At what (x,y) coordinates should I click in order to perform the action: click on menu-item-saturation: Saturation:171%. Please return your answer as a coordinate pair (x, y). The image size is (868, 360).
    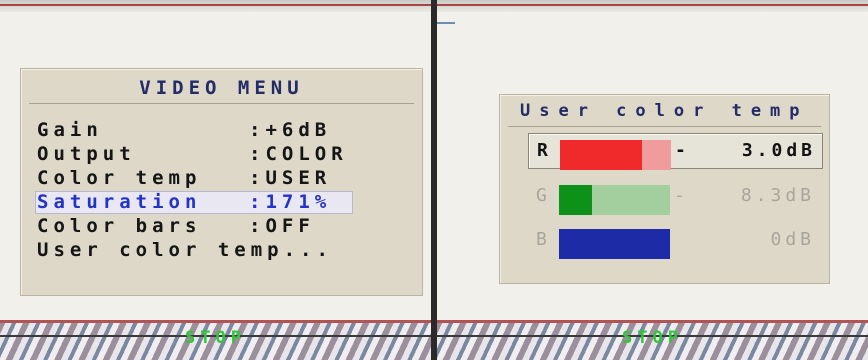
    Looking at the image, I should click on (194, 202).